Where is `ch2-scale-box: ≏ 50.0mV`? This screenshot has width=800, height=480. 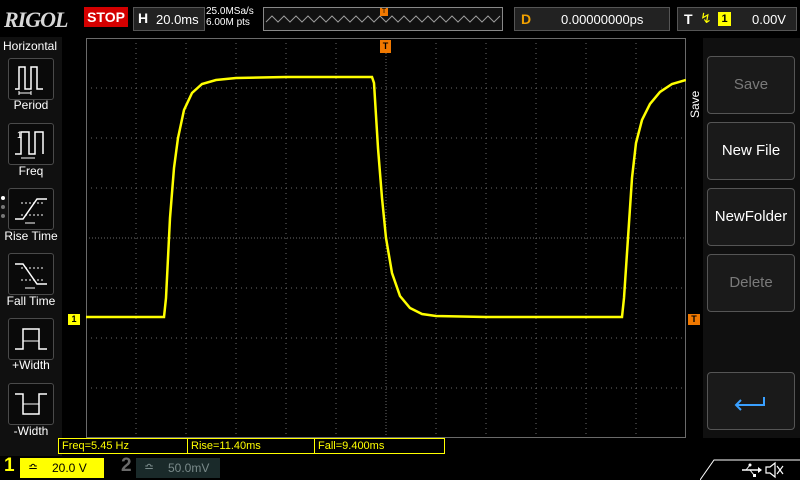 ch2-scale-box: ≏ 50.0mV is located at coordinates (178, 468).